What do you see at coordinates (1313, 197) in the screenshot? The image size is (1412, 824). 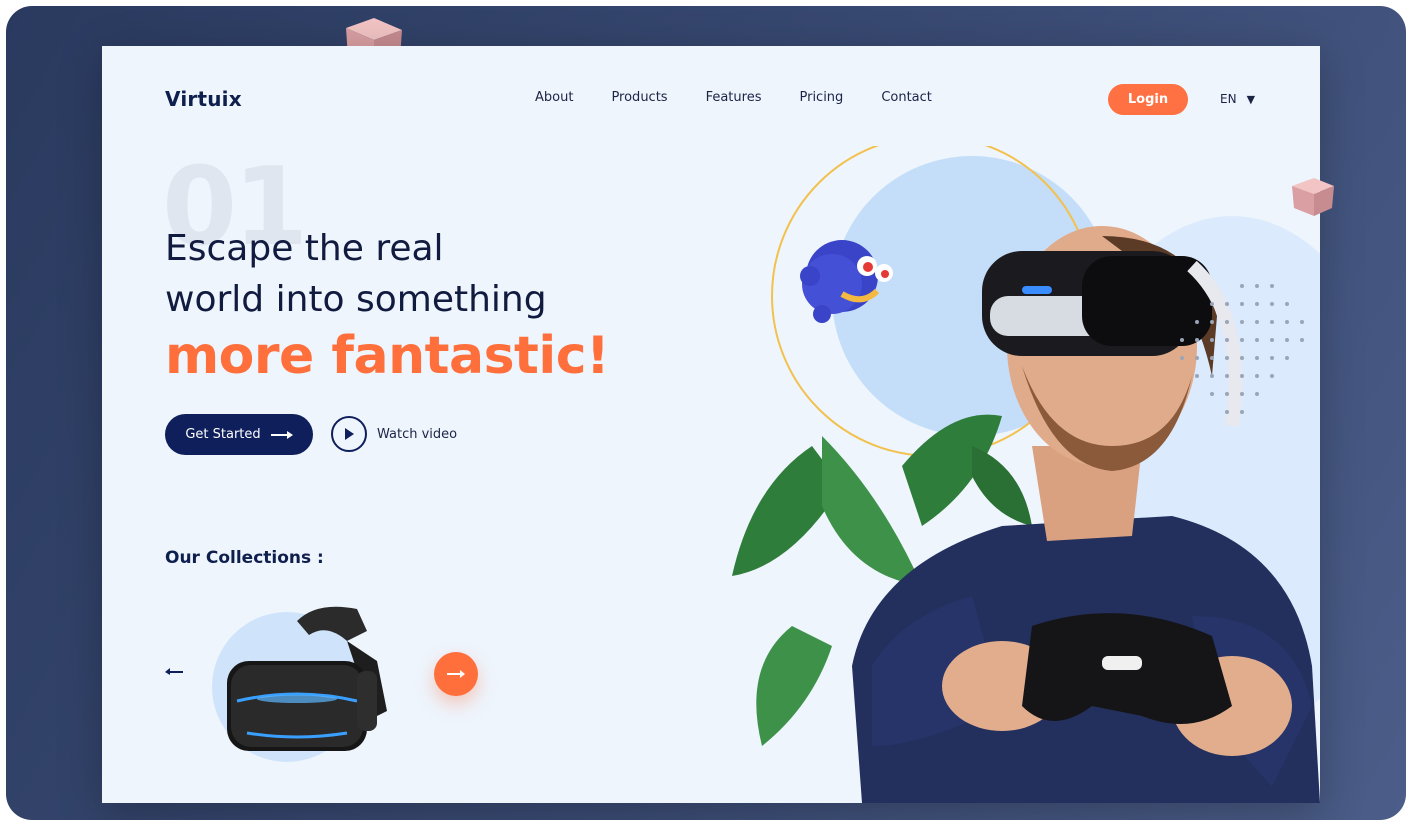 I see `floating-cube-icon` at bounding box center [1313, 197].